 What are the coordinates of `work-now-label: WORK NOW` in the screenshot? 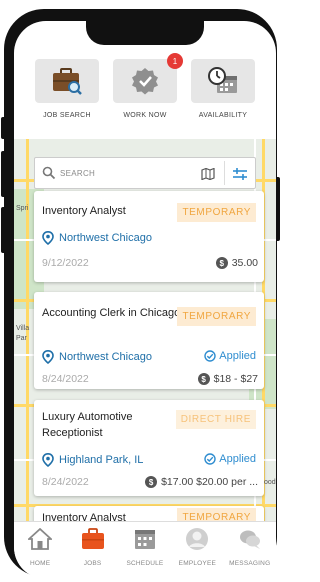 It's located at (145, 115).